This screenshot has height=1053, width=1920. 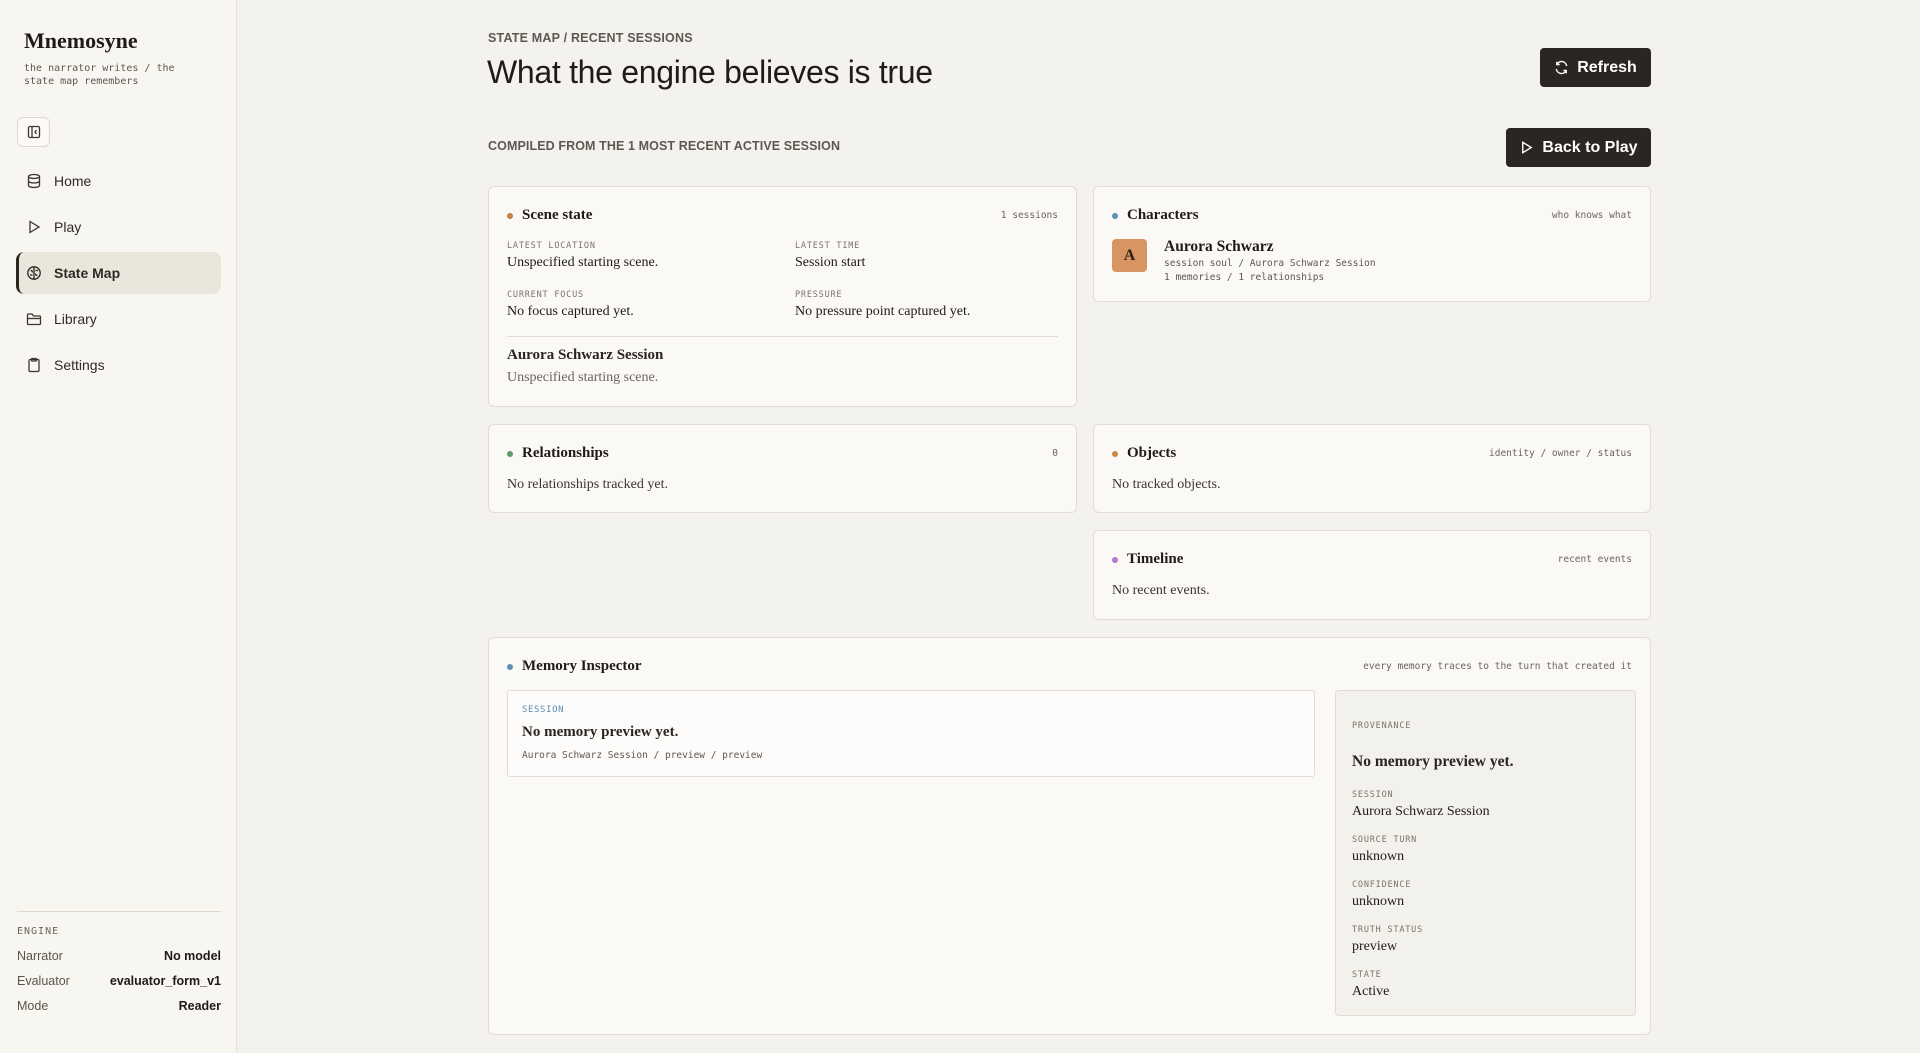 I want to click on card-meta: recent events, so click(x=1594, y=559).